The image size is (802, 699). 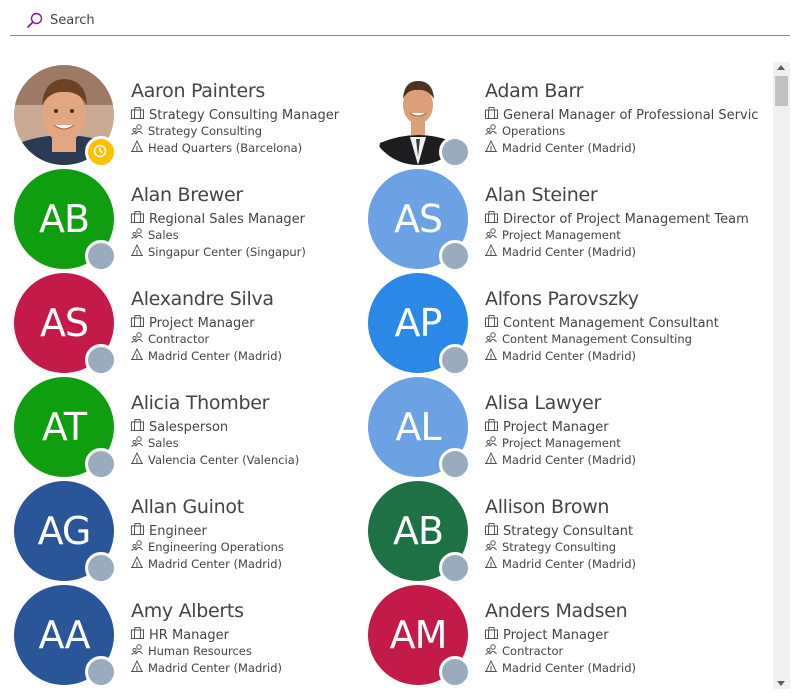 What do you see at coordinates (178, 531) in the screenshot?
I see `person-title: Engineer` at bounding box center [178, 531].